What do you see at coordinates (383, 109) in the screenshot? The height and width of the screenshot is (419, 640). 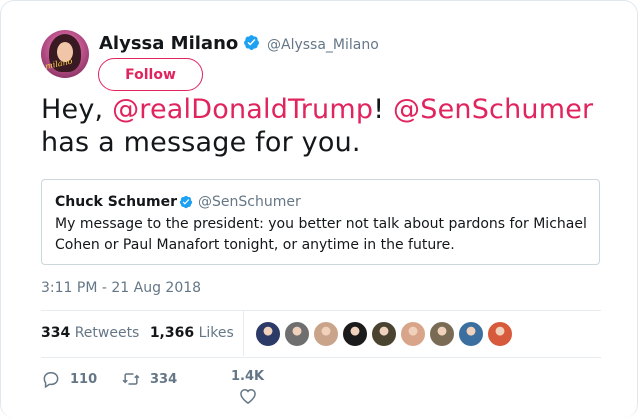 I see `tweet-text-mid: !` at bounding box center [383, 109].